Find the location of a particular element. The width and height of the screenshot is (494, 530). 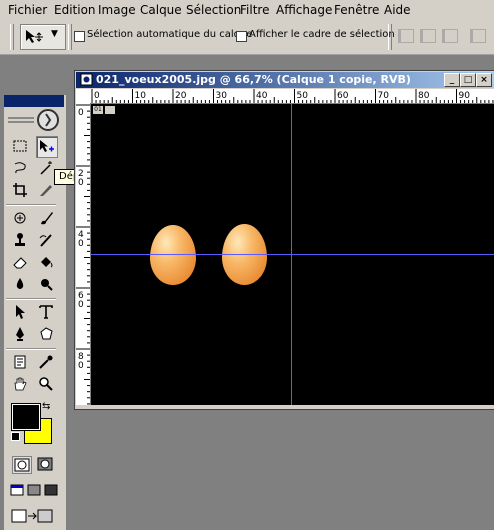

options-grip is located at coordinates (12, 37).